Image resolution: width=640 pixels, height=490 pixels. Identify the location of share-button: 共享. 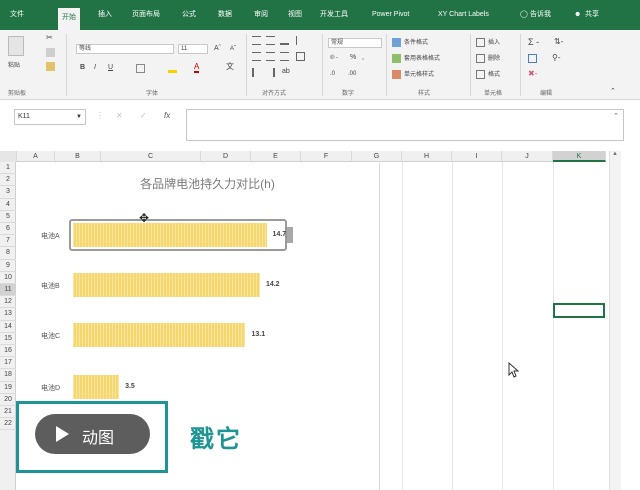
(592, 15).